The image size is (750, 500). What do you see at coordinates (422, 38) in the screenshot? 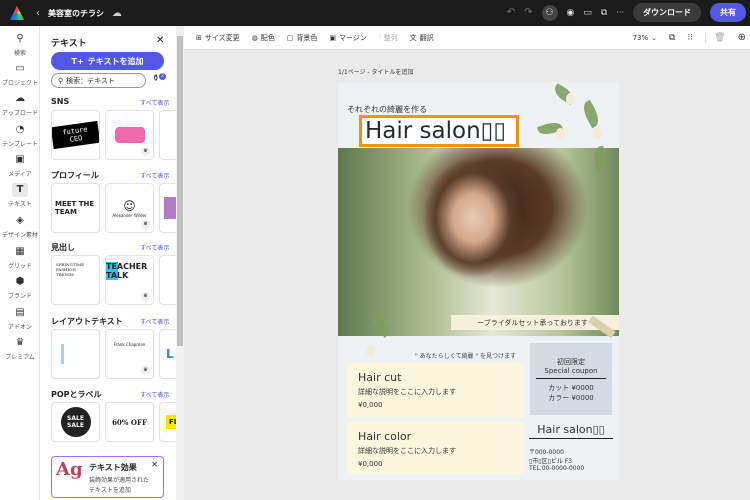
I see `translate-button: 文翻訳` at bounding box center [422, 38].